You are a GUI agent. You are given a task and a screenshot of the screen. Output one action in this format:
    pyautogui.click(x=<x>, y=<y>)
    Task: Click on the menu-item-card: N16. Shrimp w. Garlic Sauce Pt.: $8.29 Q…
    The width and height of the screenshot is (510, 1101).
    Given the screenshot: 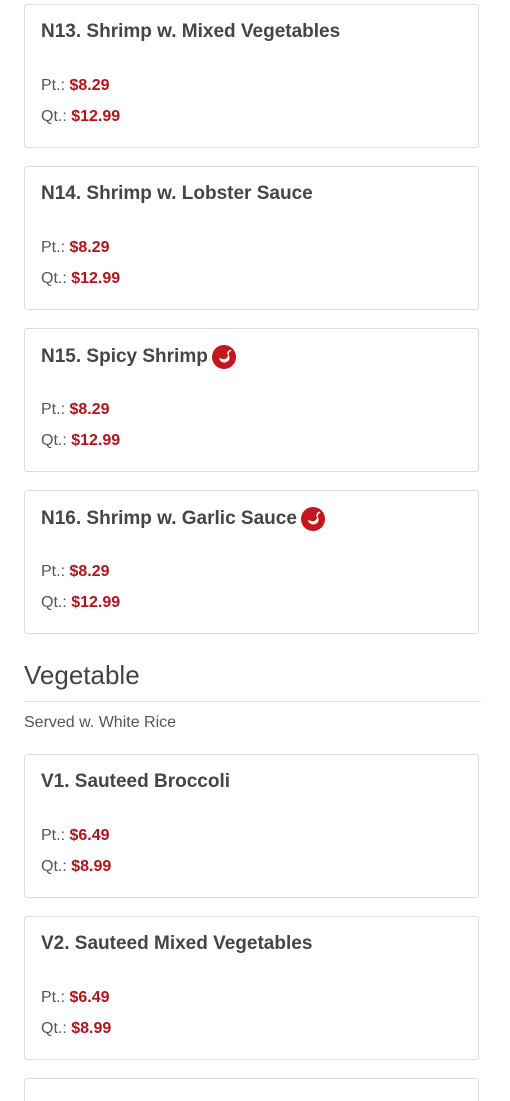 What is the action you would take?
    pyautogui.click(x=251, y=562)
    